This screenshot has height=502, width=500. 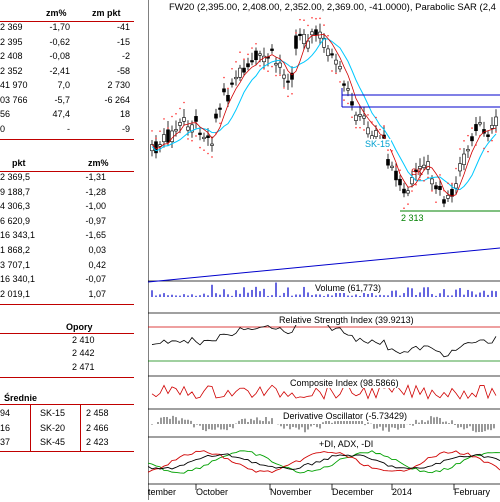 What do you see at coordinates (14, 99) in the screenshot?
I see `quote-value: 03 766` at bounding box center [14, 99].